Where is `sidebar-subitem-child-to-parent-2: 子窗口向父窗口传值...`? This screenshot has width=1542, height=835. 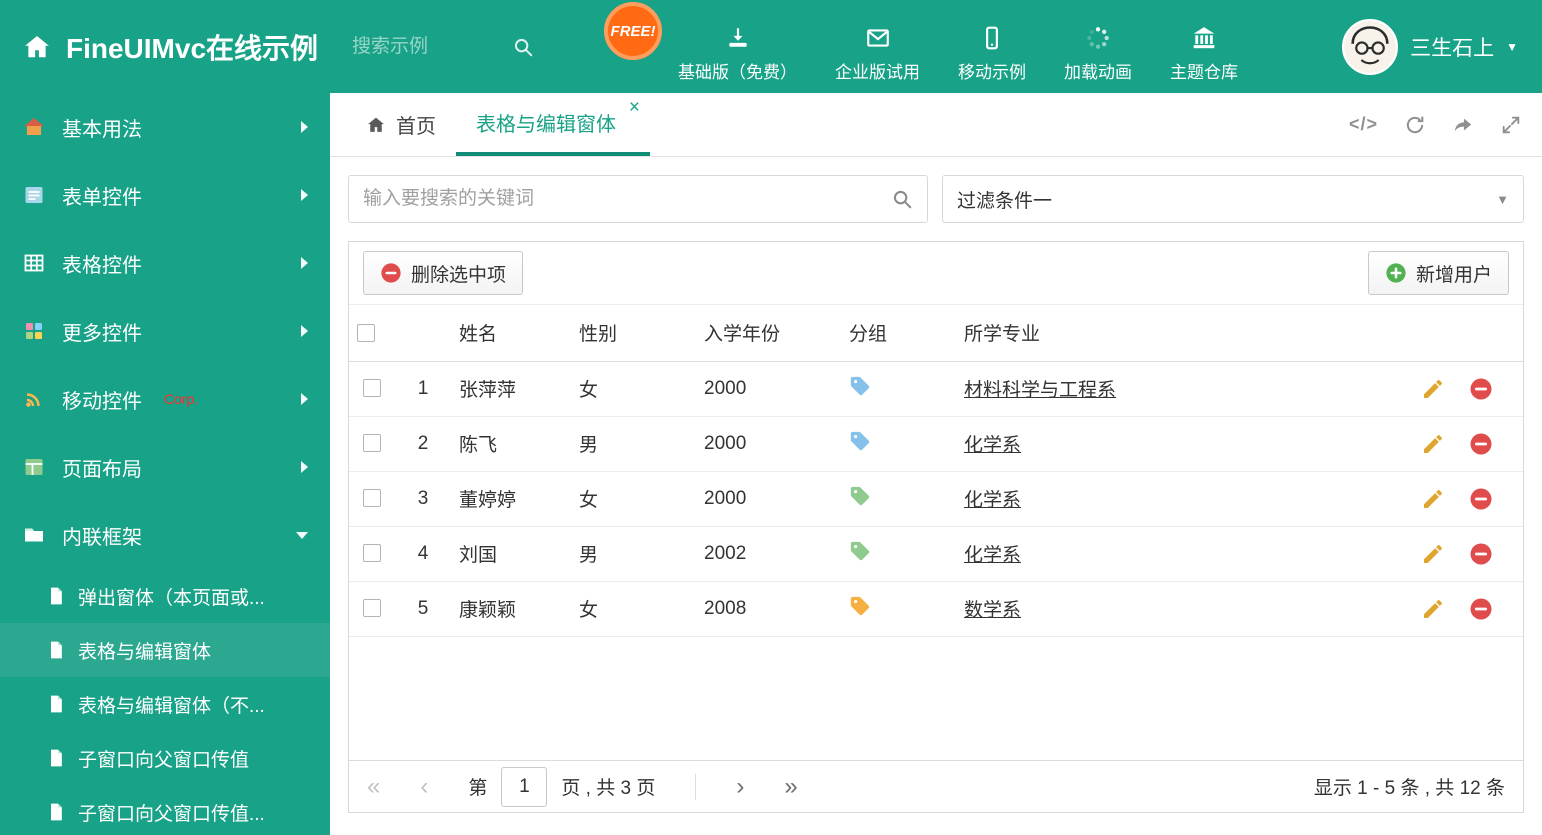
sidebar-subitem-child-to-parent-2: 子窗口向父窗口传值... is located at coordinates (165, 810).